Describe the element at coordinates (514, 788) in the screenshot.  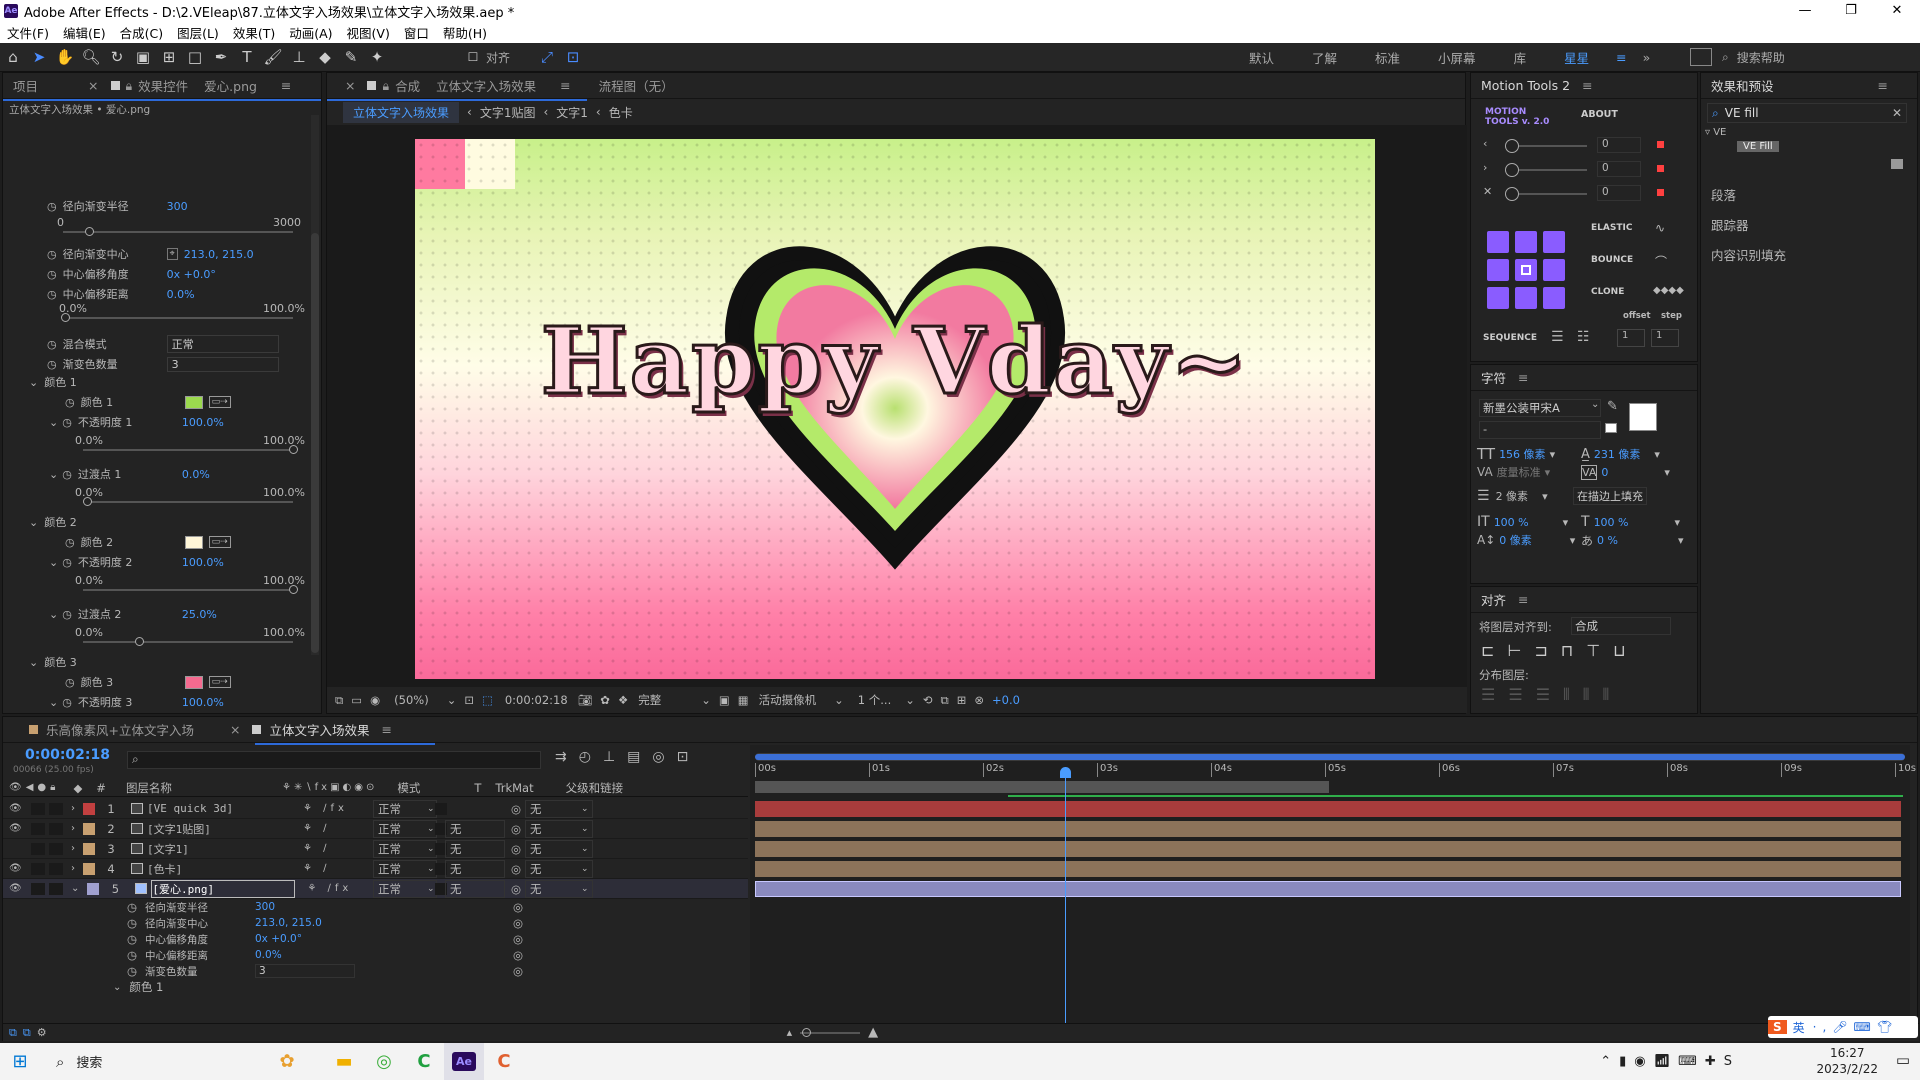
I see `trkmat-header: TrkMat` at that location.